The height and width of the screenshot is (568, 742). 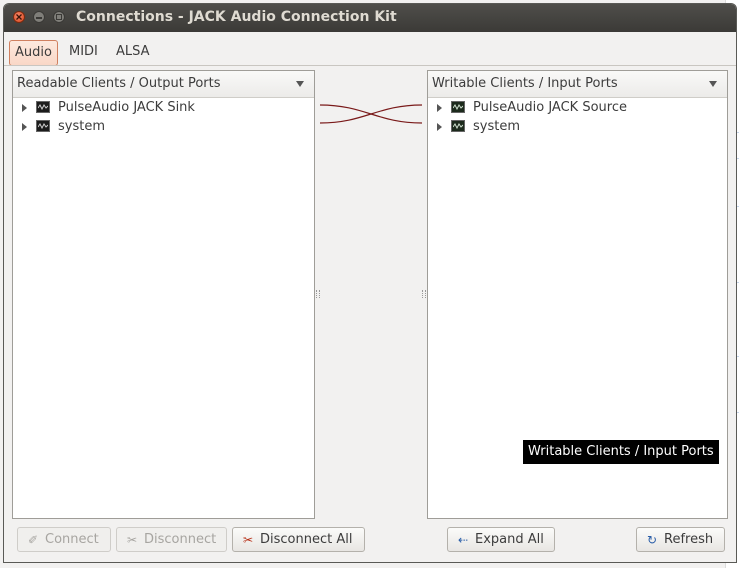 I want to click on cut-icon: ✂, so click(x=132, y=540).